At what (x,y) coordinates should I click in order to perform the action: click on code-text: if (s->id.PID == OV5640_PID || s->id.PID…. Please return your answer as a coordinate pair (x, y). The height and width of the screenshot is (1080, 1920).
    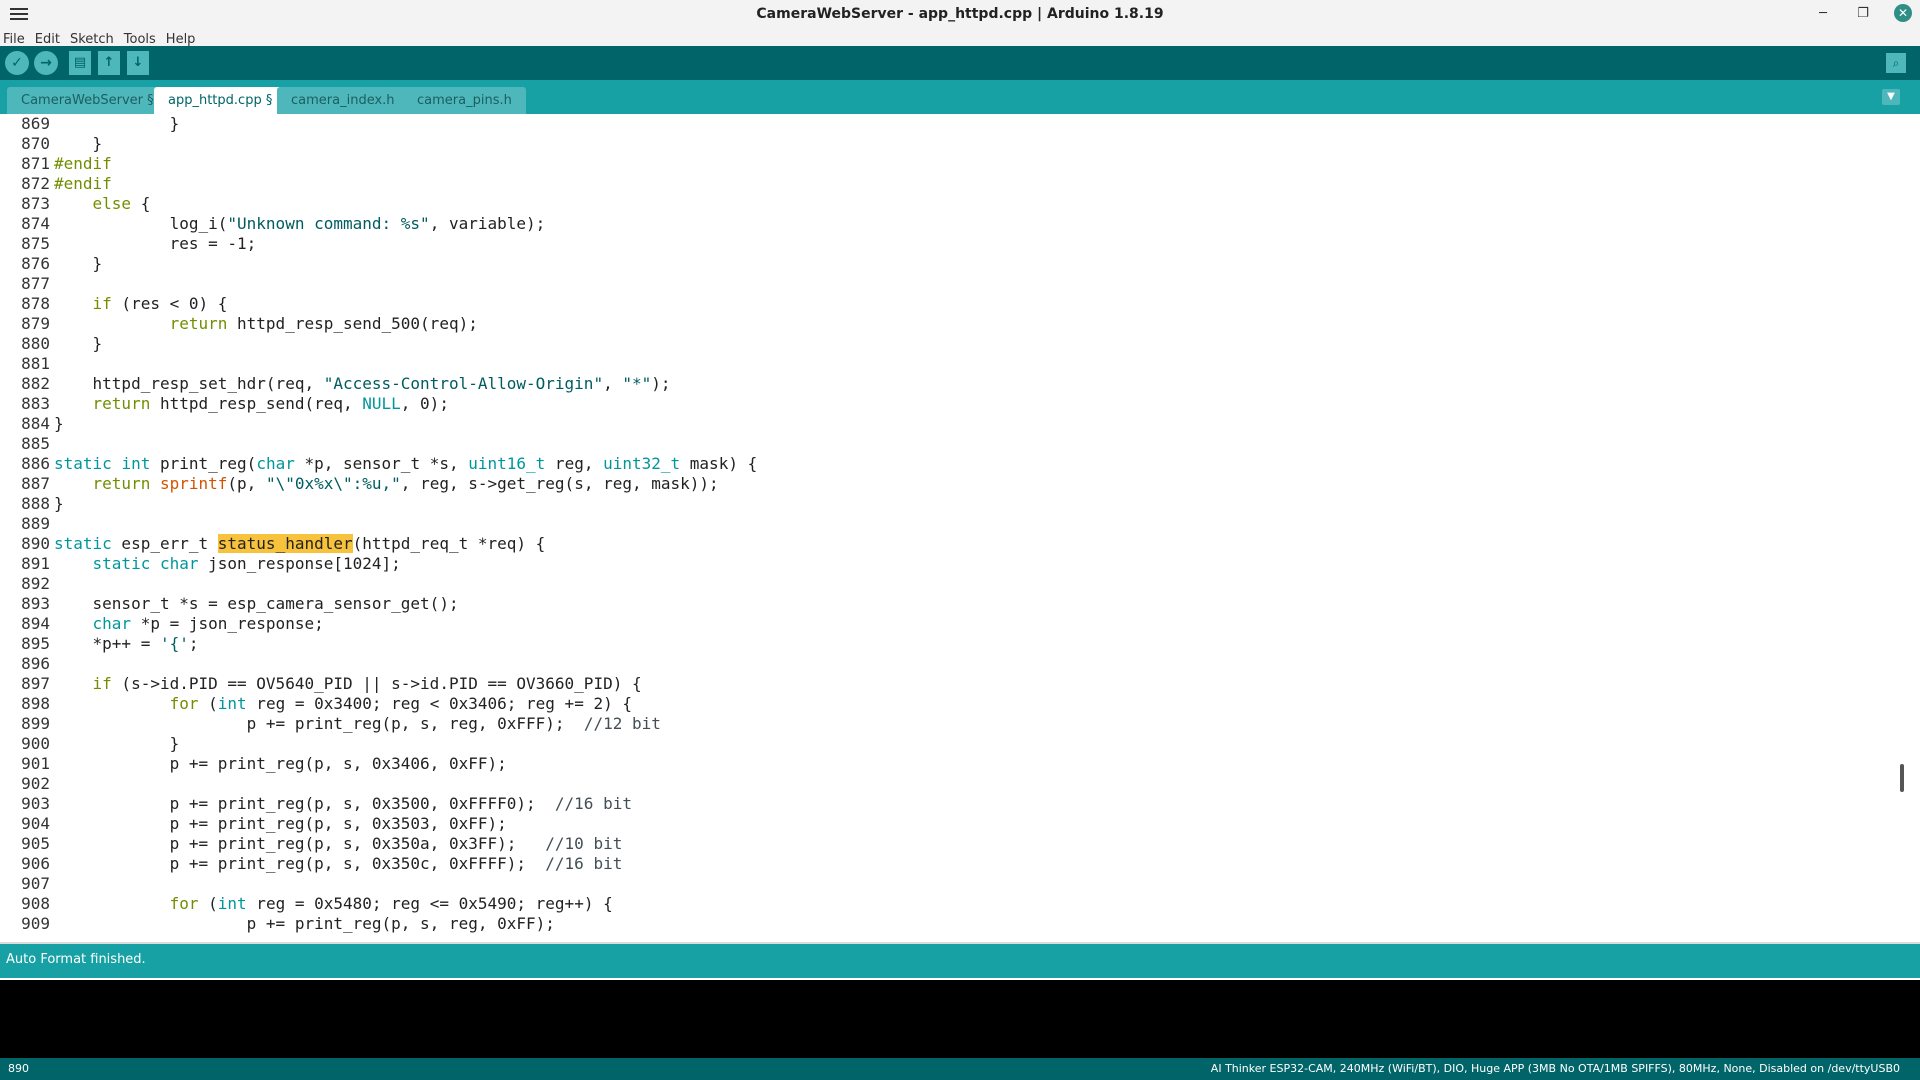
    Looking at the image, I should click on (348, 683).